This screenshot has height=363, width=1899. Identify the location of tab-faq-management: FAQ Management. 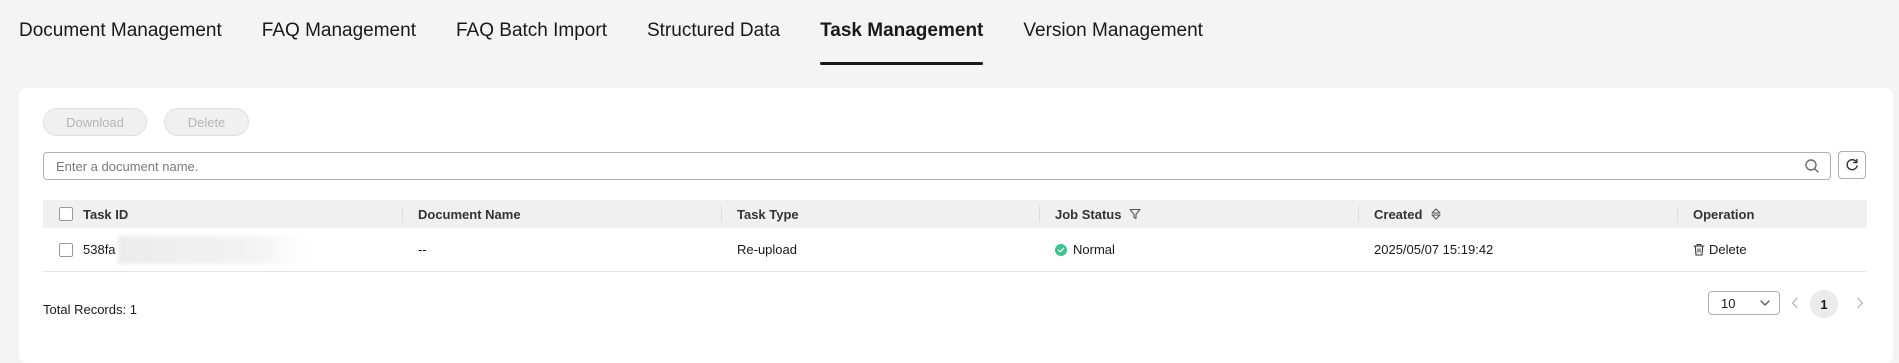
(339, 32).